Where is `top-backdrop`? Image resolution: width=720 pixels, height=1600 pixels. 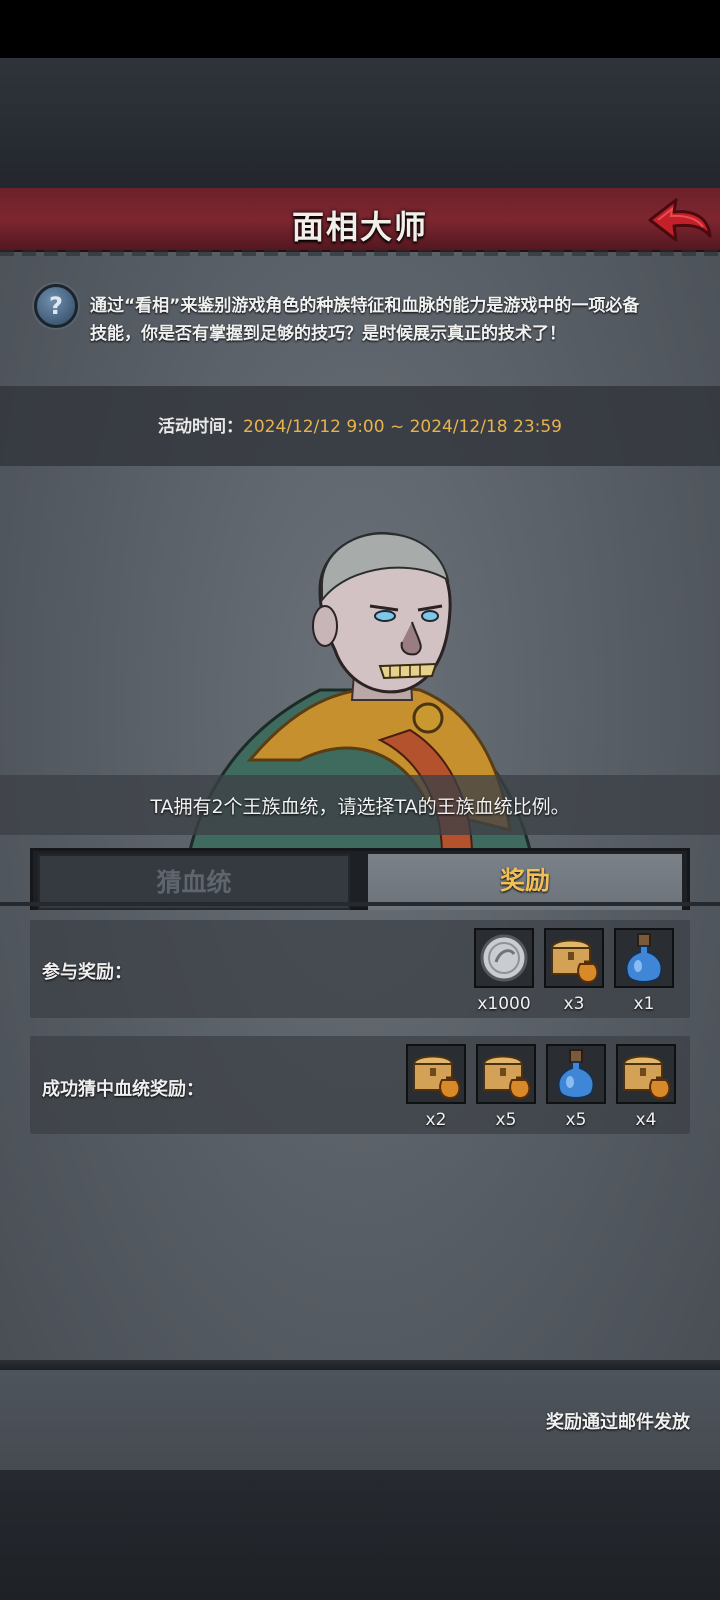
top-backdrop is located at coordinates (360, 123).